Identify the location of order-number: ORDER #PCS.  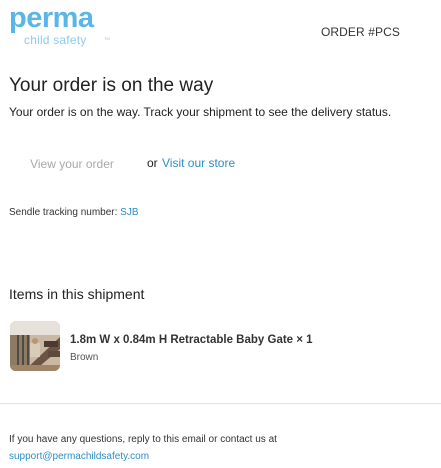
(360, 32).